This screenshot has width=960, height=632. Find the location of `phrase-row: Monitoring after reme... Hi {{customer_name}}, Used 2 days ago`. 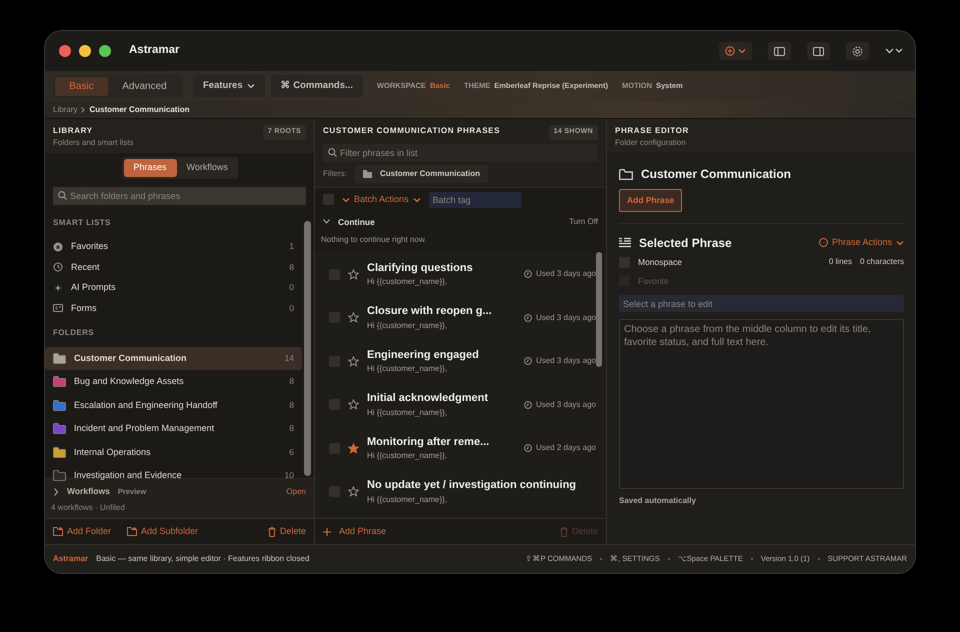

phrase-row: Monitoring after reme... Hi {{customer_name}}, Used 2 days ago is located at coordinates (460, 448).